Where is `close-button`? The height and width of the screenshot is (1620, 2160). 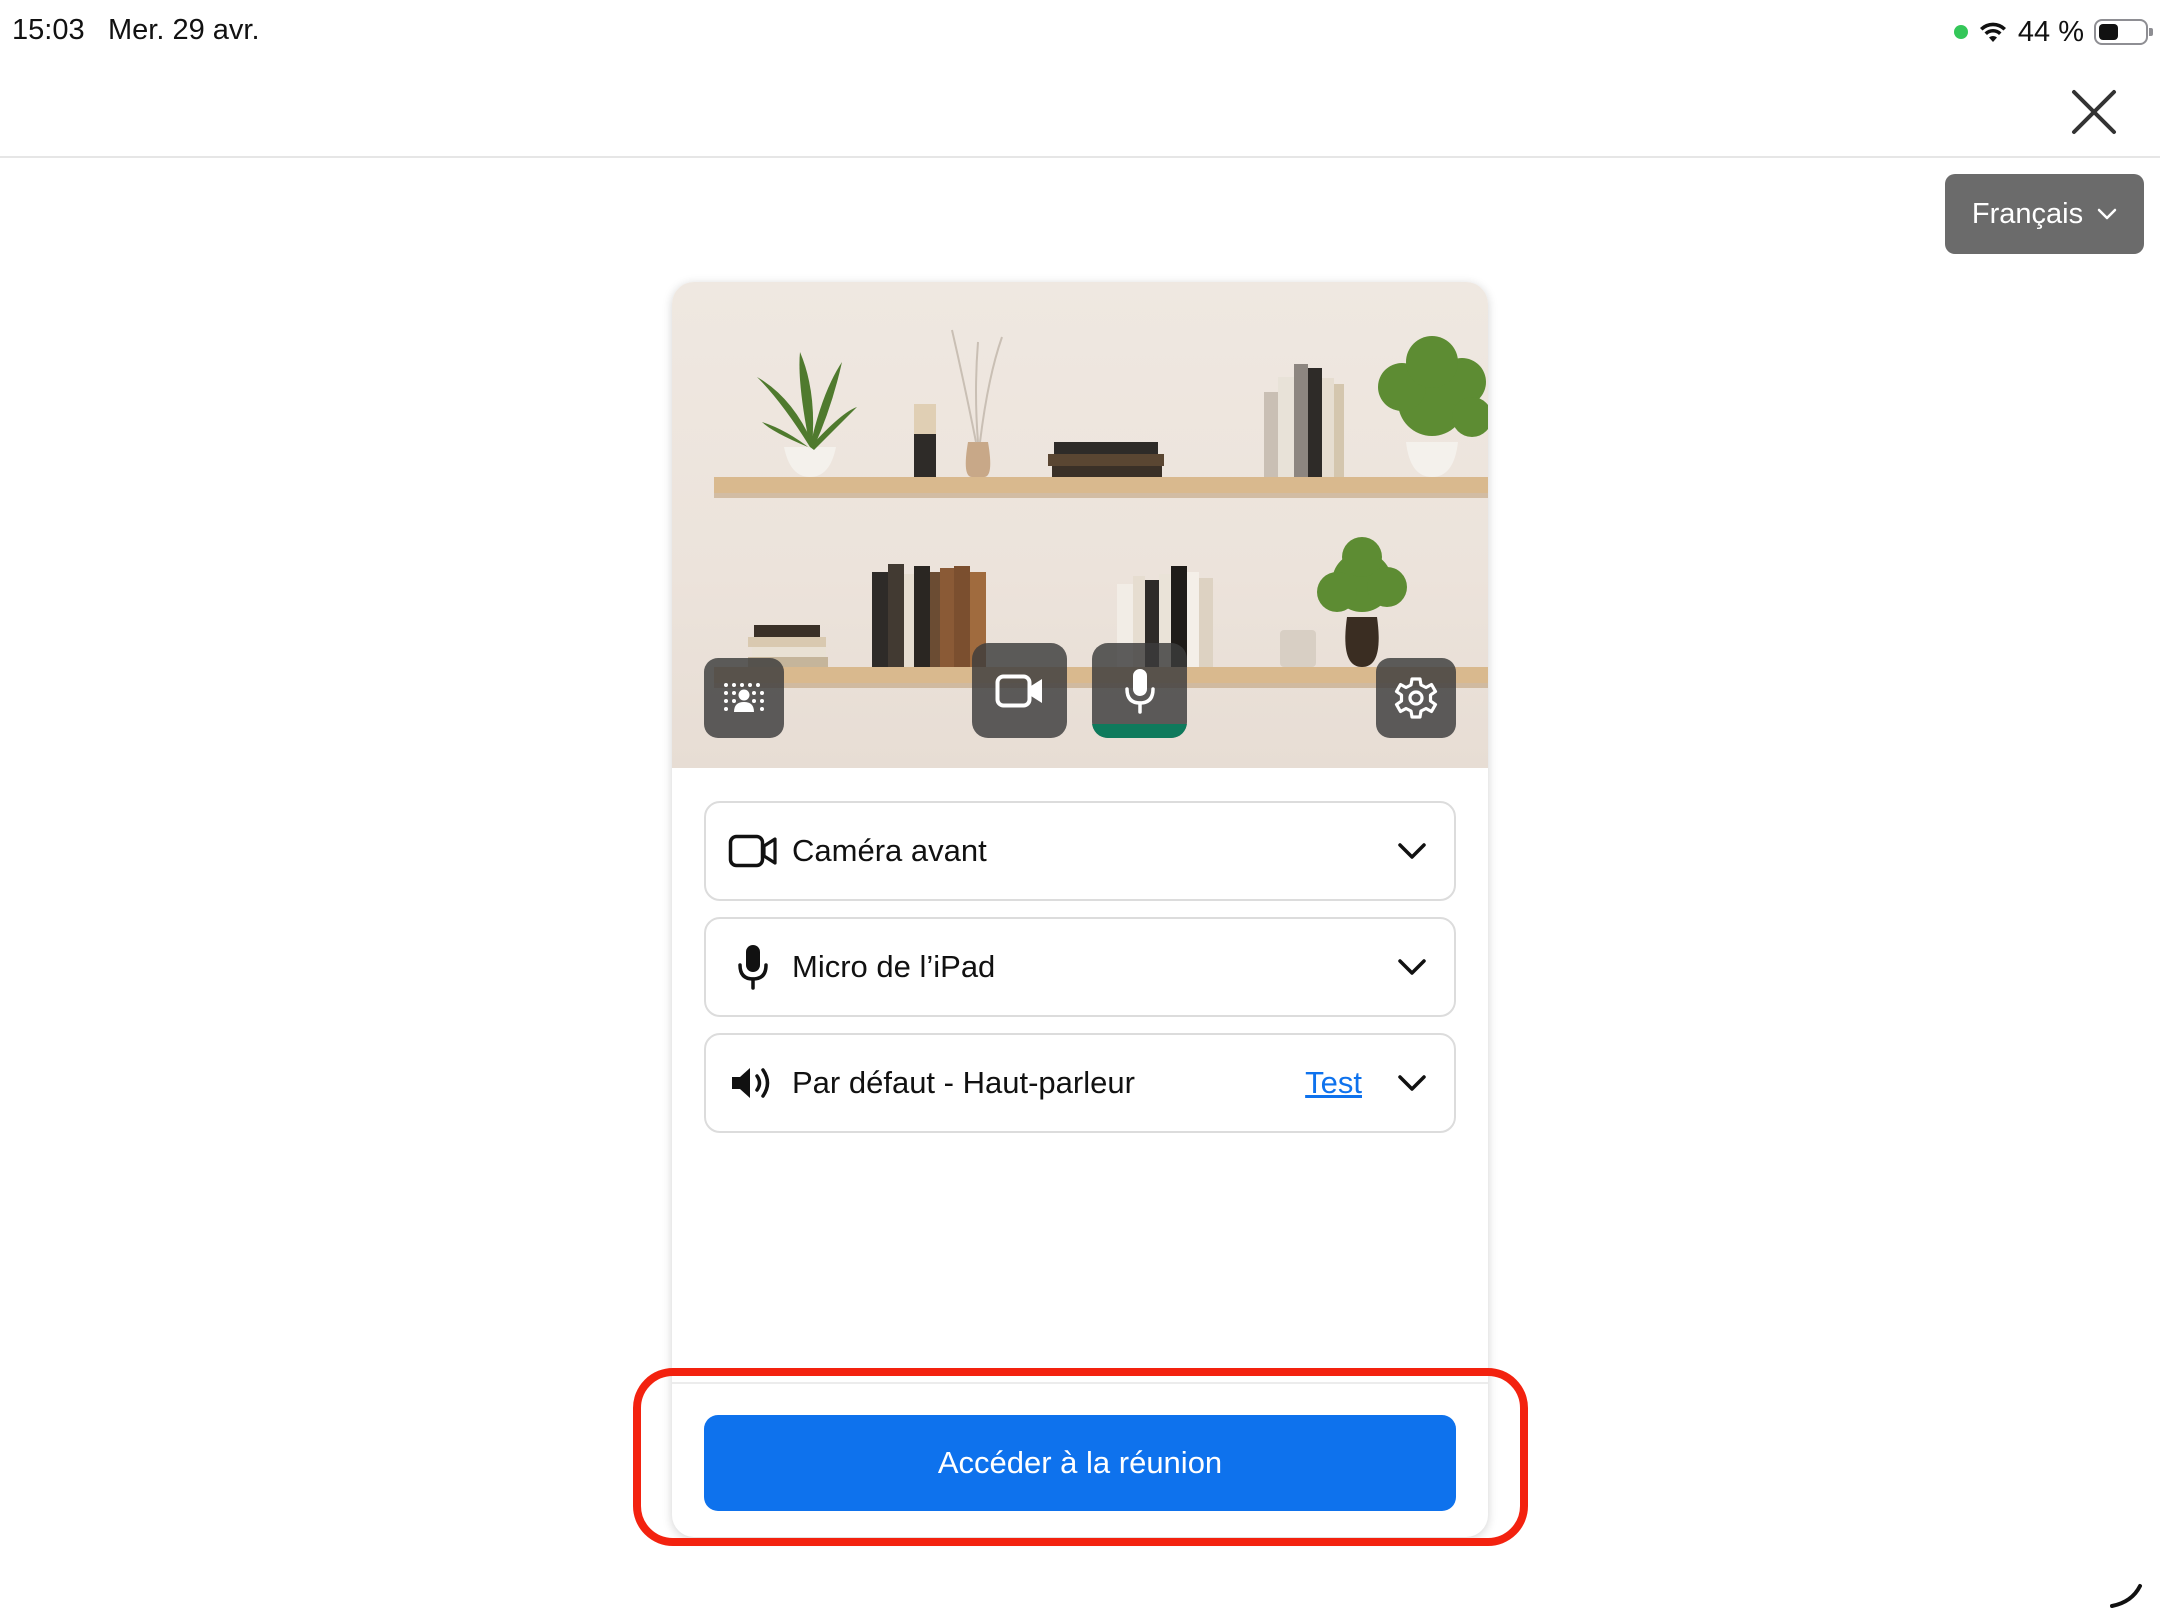
close-button is located at coordinates (2094, 112).